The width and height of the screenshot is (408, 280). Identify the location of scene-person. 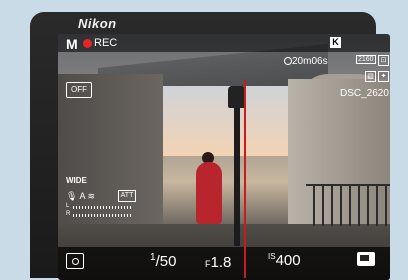
(209, 193).